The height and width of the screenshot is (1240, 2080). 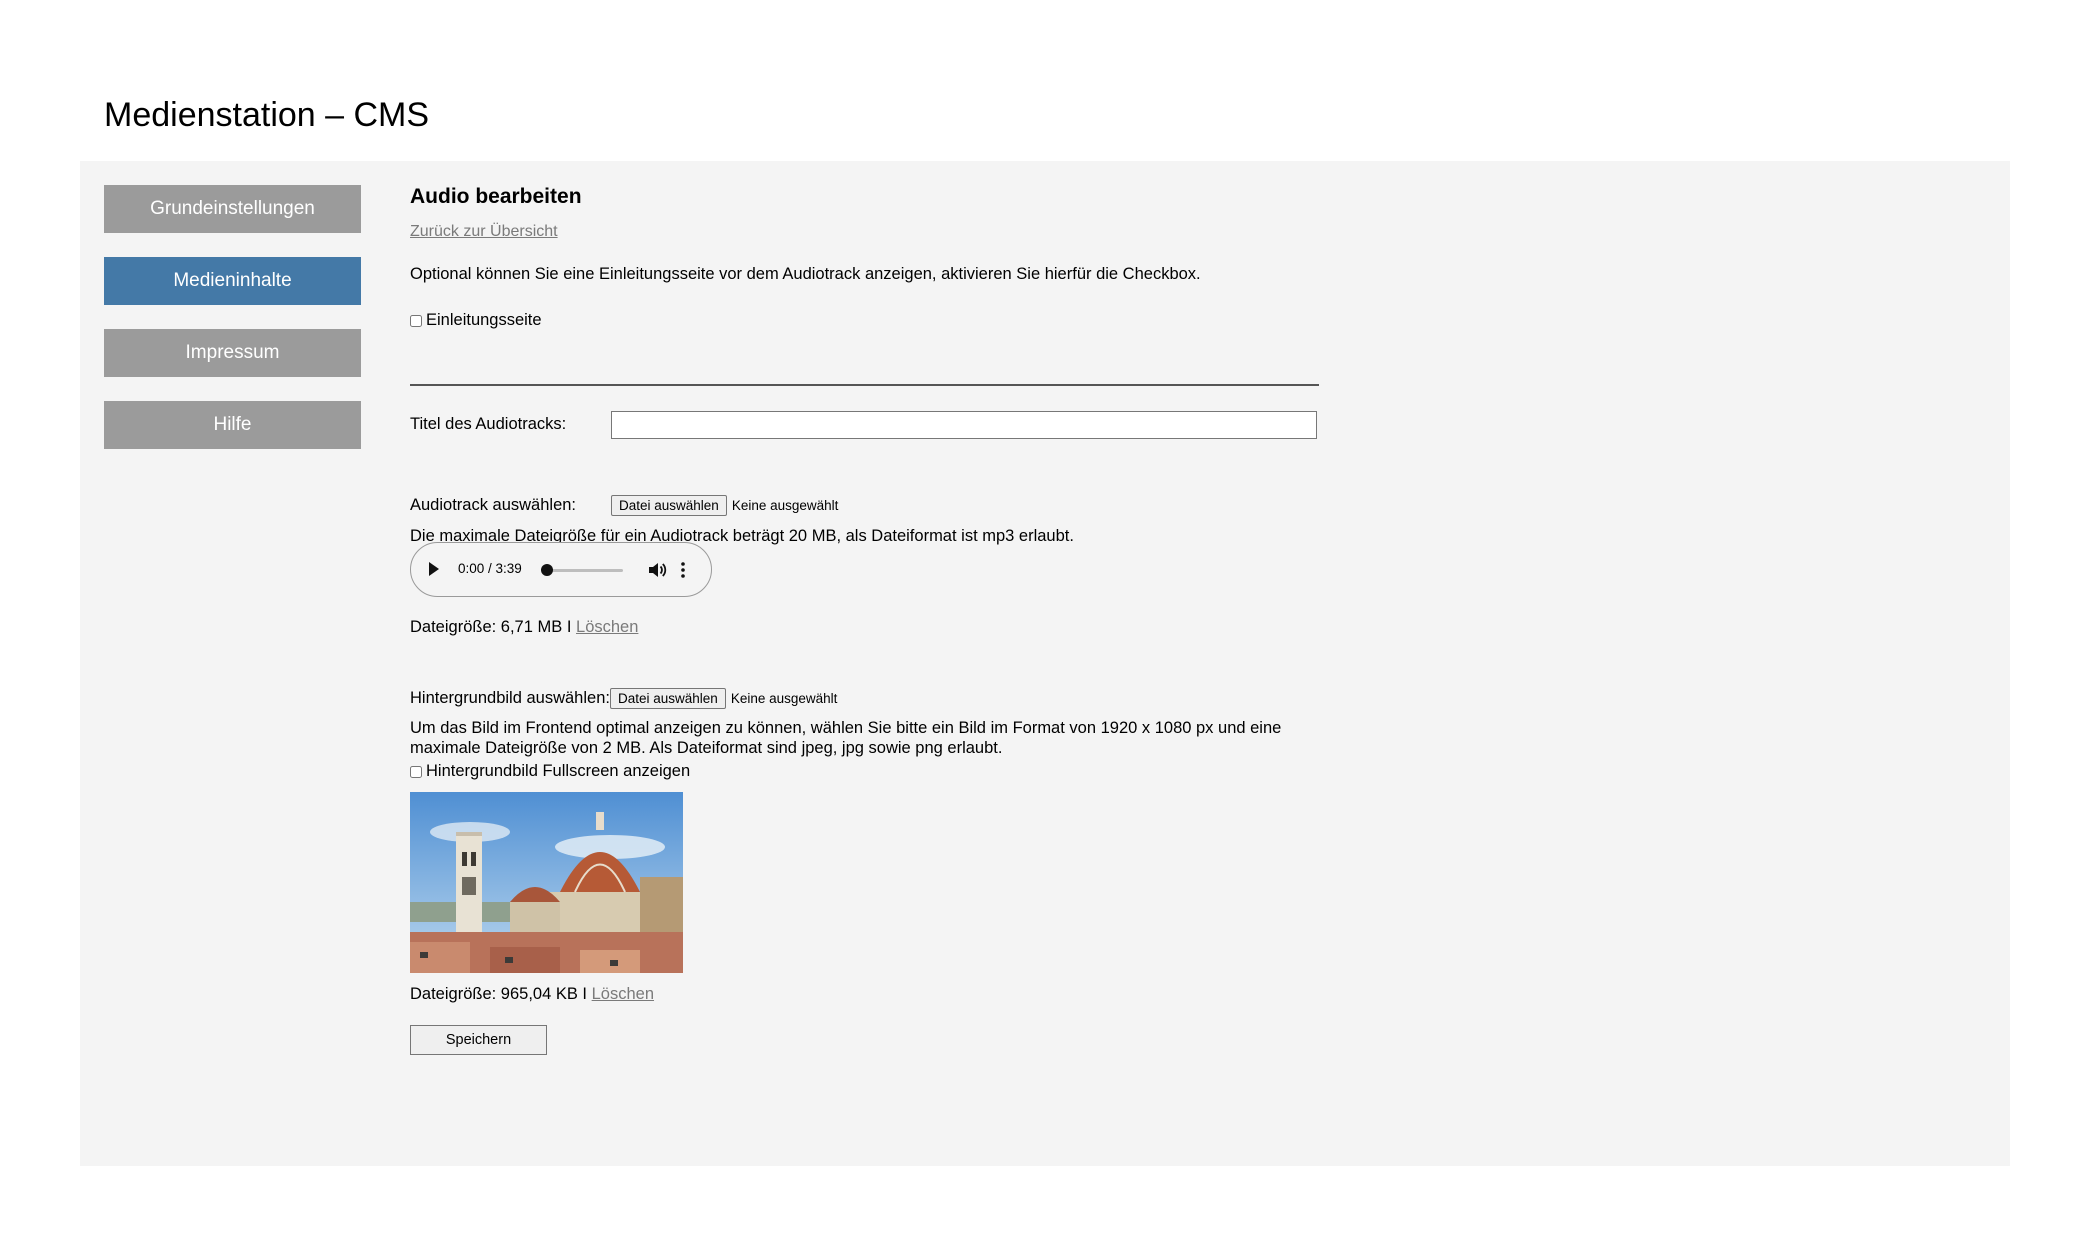 I want to click on background-select-label: Hintergrundbild auswählen:, so click(x=510, y=698).